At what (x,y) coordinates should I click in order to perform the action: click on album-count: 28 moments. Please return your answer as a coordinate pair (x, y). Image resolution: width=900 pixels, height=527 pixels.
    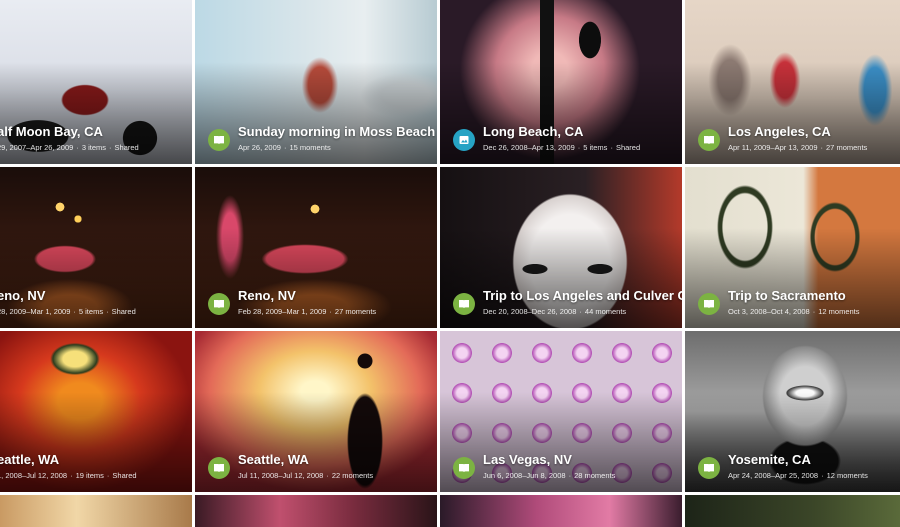
    Looking at the image, I should click on (595, 475).